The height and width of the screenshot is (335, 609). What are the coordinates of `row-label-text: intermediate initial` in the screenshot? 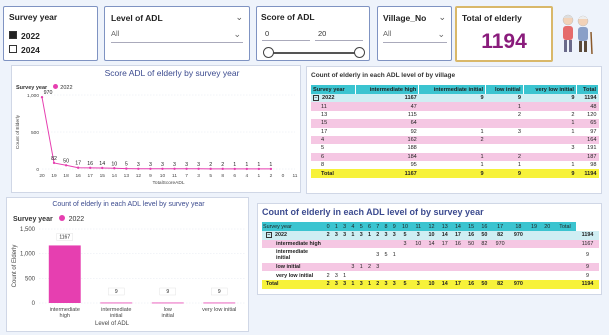 It's located at (292, 255).